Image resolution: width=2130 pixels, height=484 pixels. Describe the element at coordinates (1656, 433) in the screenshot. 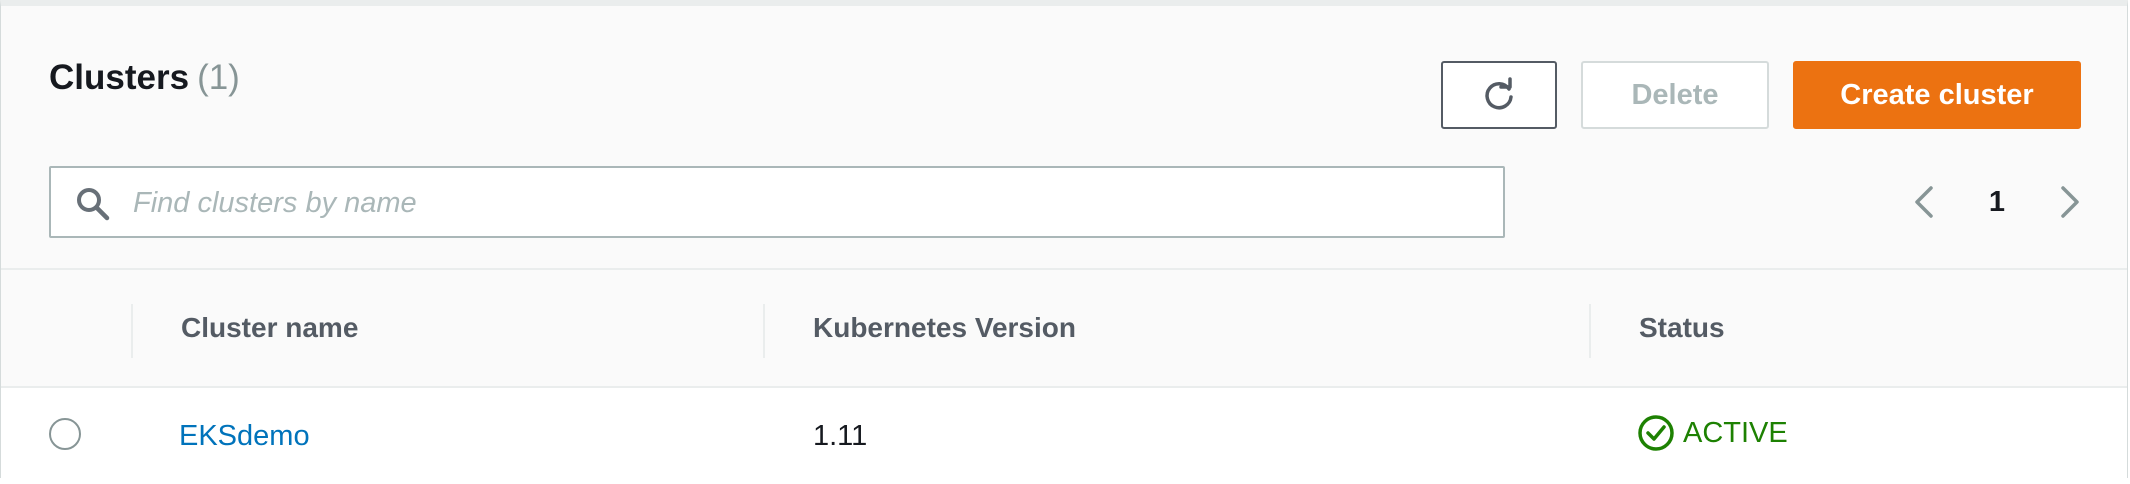

I see `check-circle-icon` at that location.